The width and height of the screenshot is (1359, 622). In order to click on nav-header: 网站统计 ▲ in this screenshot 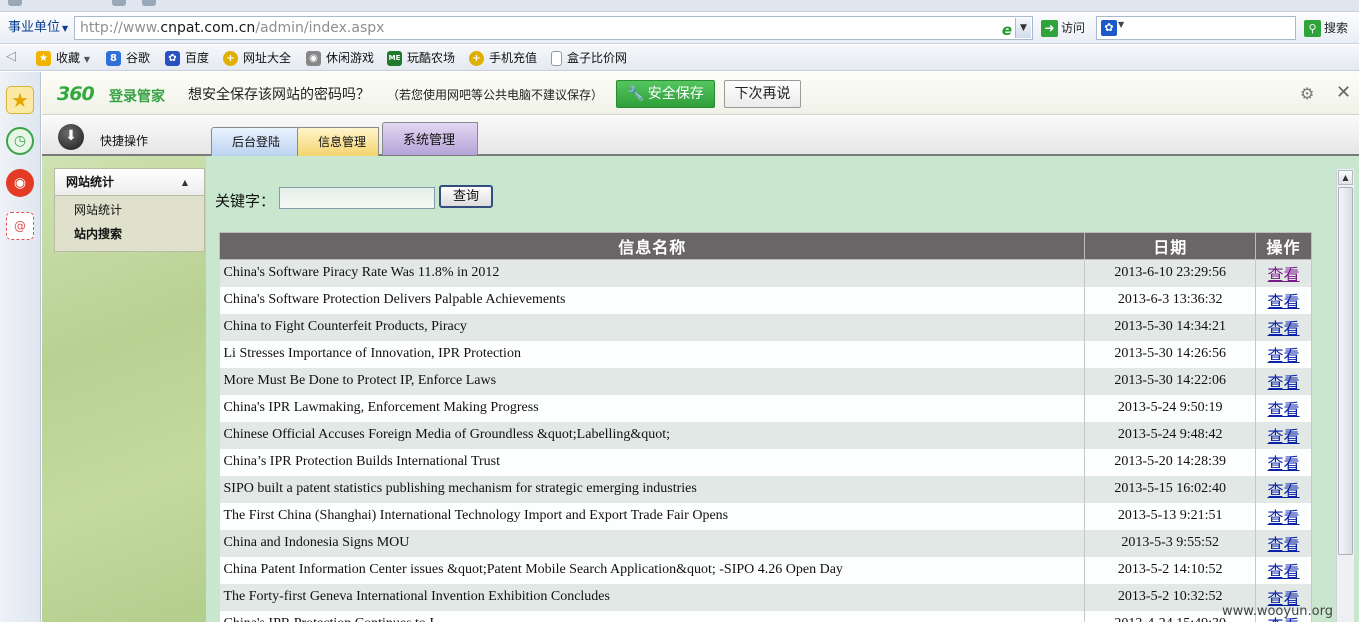, I will do `click(129, 182)`.